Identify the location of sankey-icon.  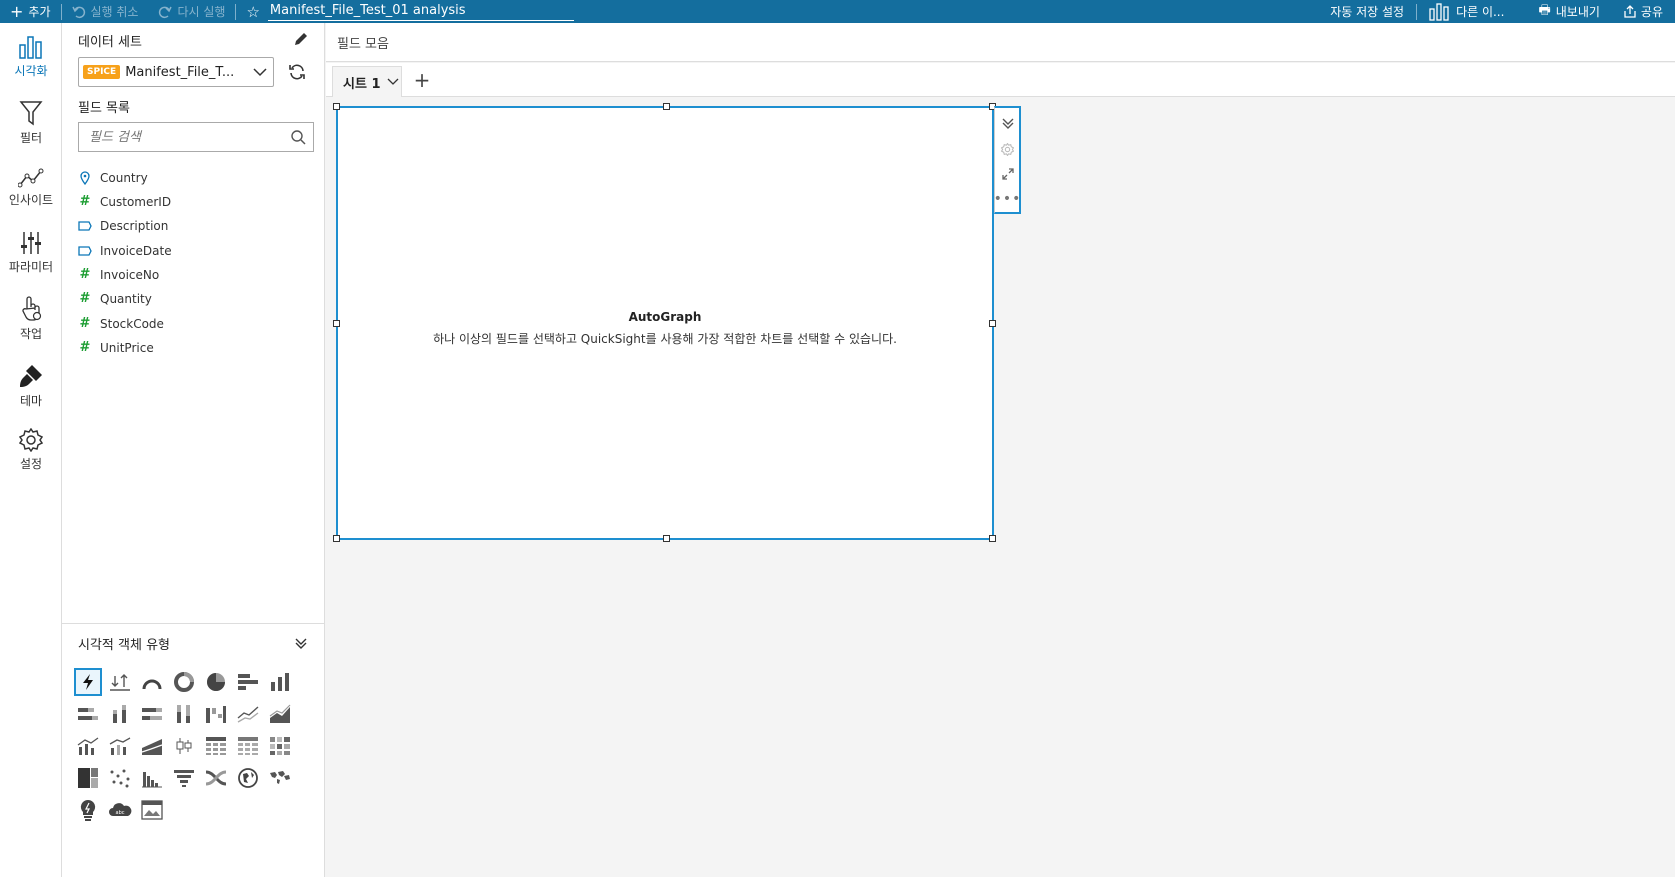
(216, 778).